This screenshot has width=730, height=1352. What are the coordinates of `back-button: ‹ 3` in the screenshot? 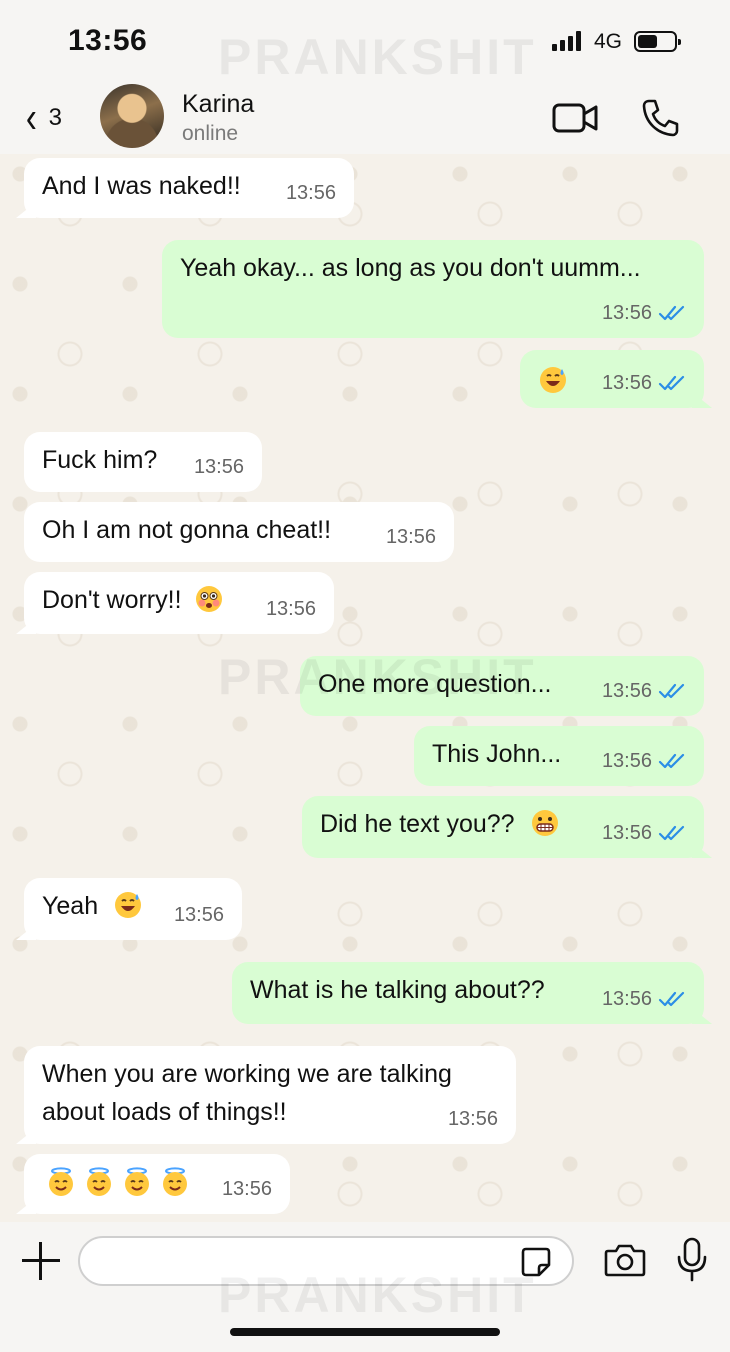 It's located at (52, 117).